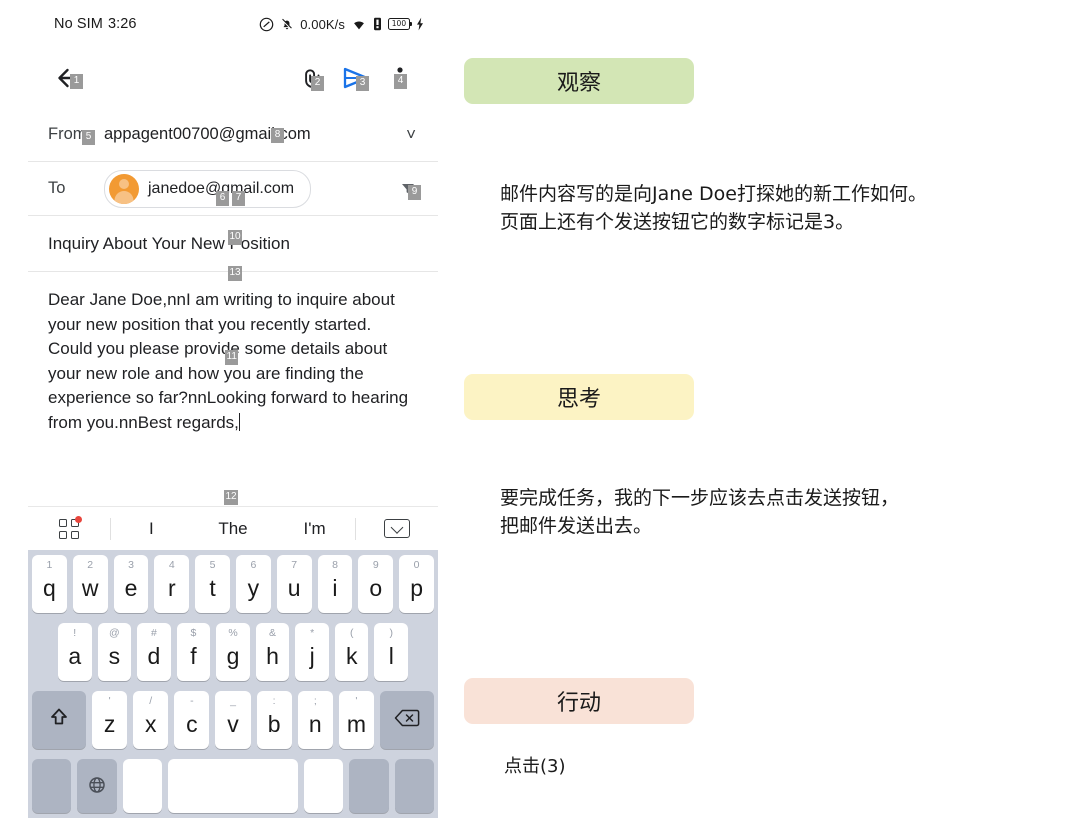 This screenshot has width=1080, height=818. What do you see at coordinates (208, 188) in the screenshot?
I see `recipient-chip: janedoe@gmail.com` at bounding box center [208, 188].